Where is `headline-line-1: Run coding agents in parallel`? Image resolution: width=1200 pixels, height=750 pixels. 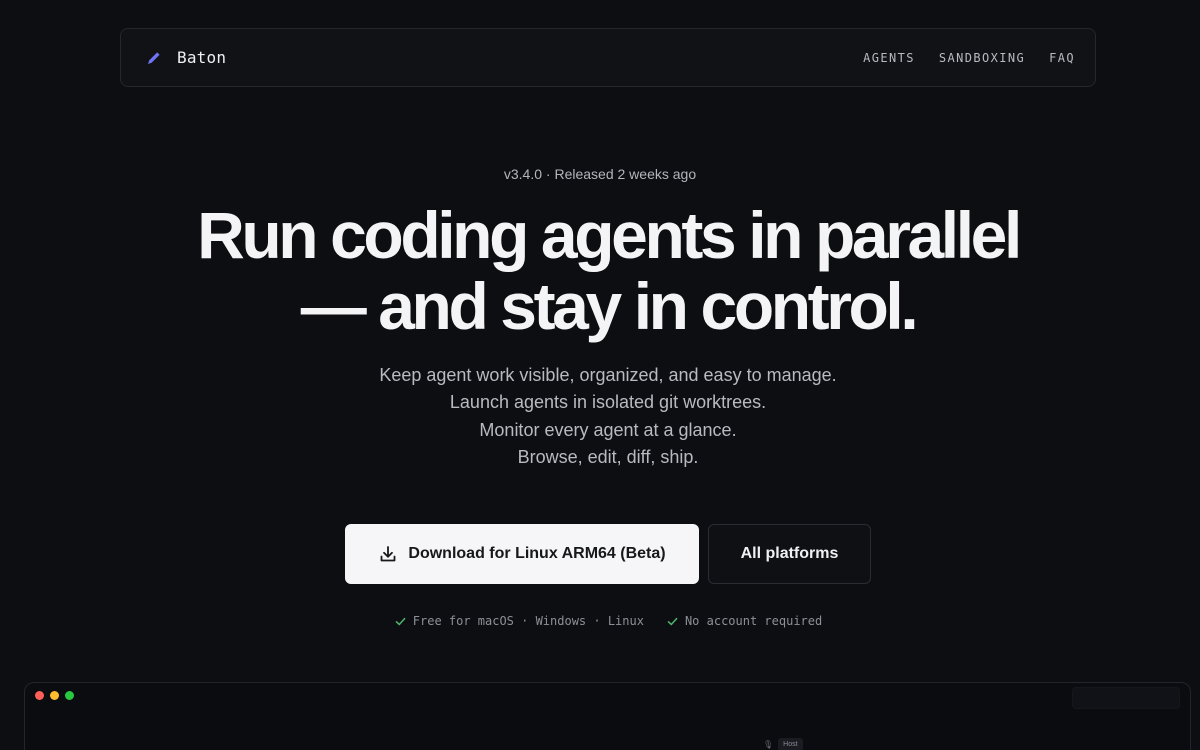
headline-line-1: Run coding agents in parallel is located at coordinates (609, 235).